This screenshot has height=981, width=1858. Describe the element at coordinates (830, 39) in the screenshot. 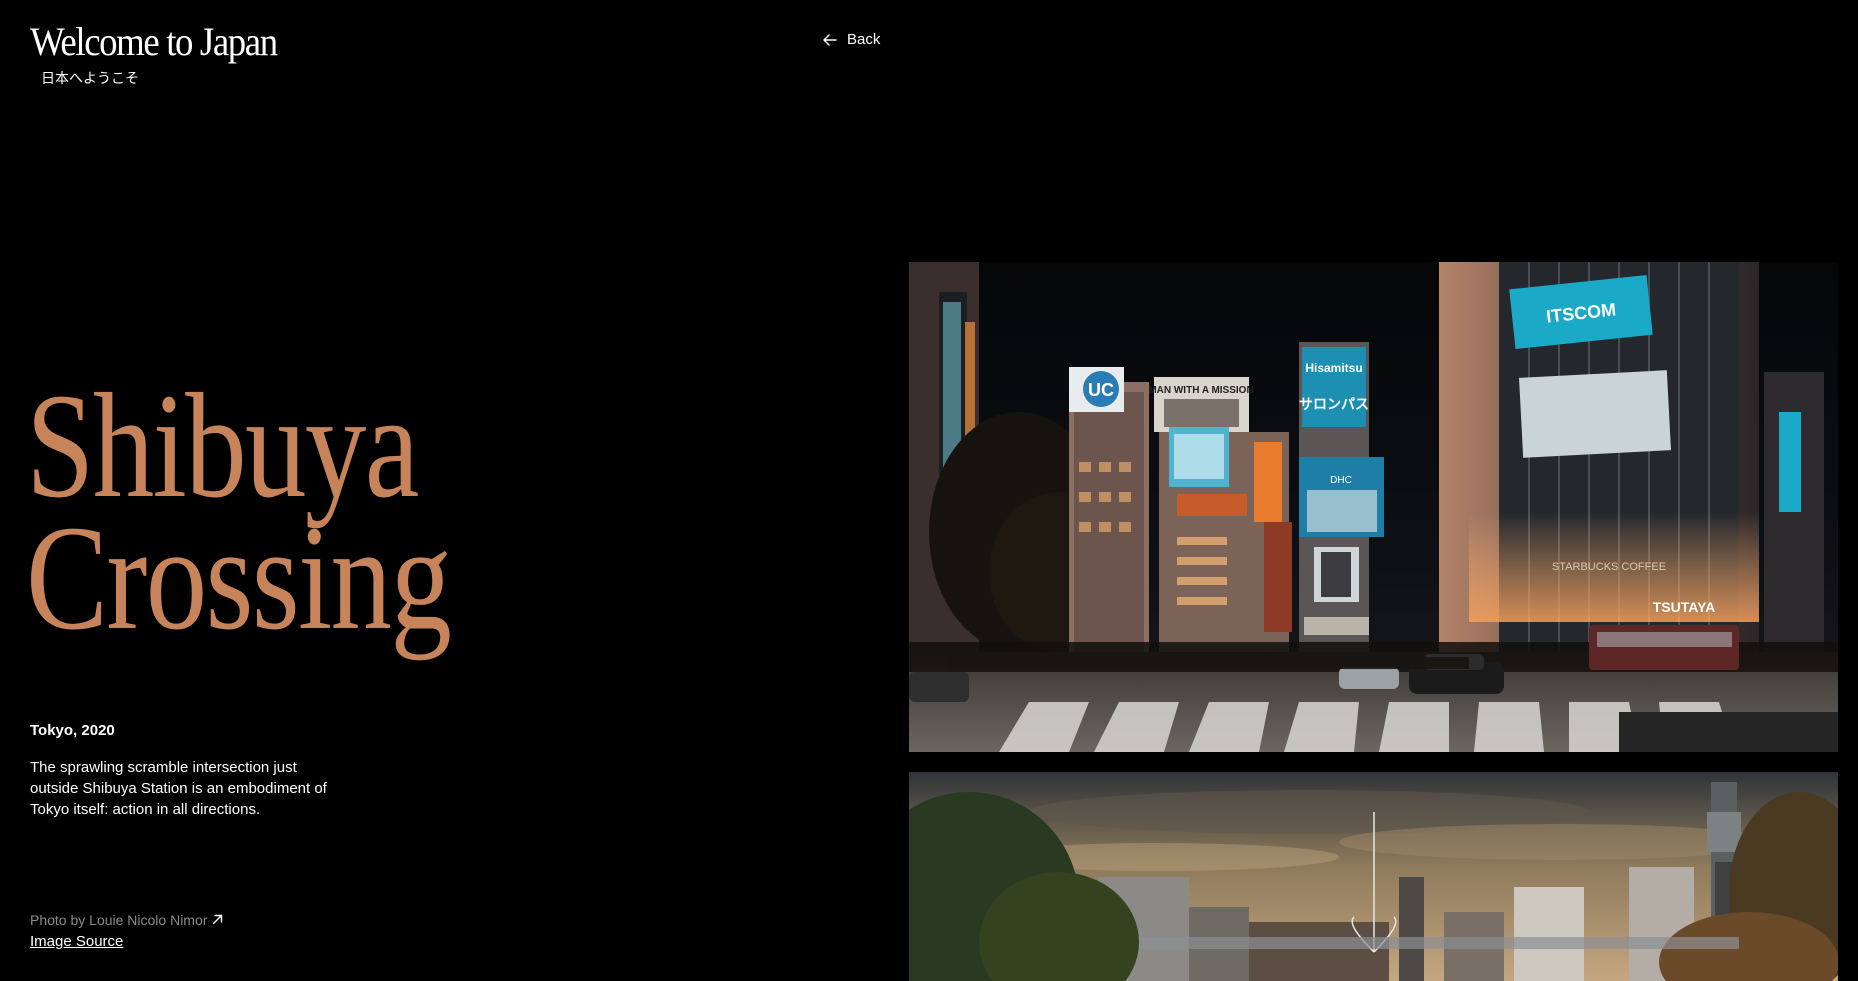

I see `arrow-left-icon` at that location.